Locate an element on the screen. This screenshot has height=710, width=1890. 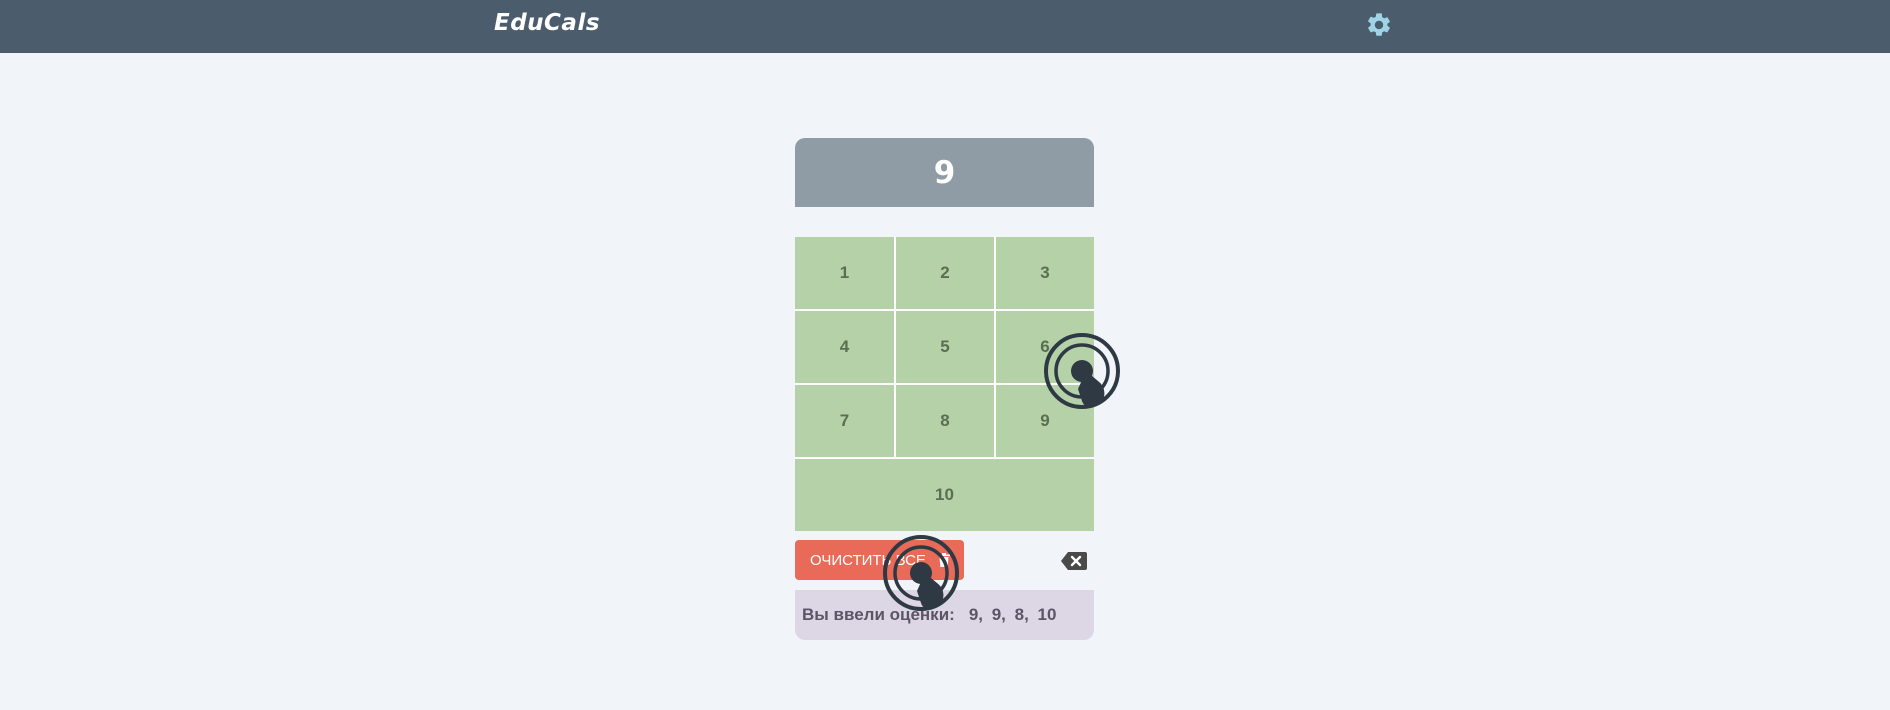
key-7: 7 is located at coordinates (844, 421).